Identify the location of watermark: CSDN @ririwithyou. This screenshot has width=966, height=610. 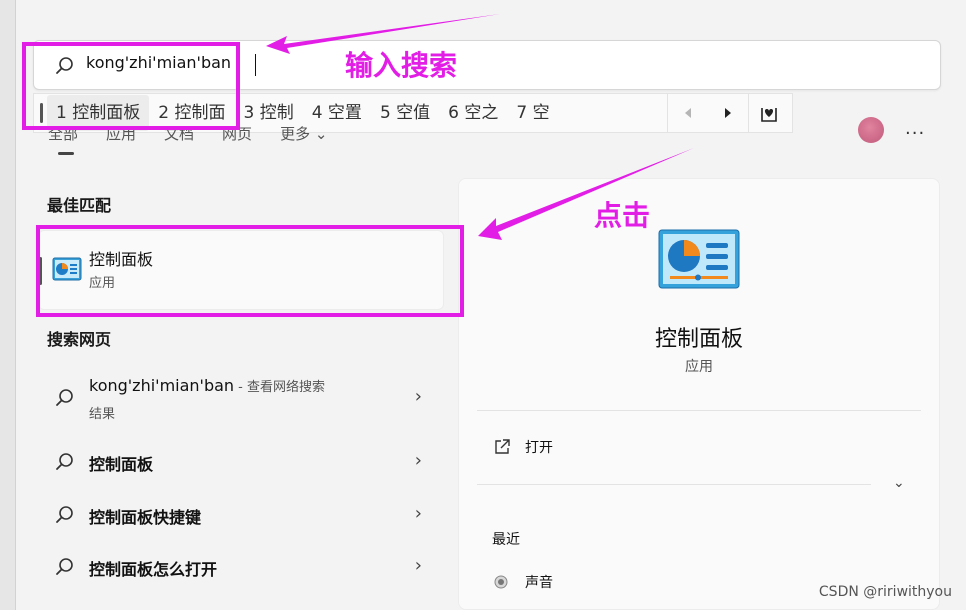
(885, 592).